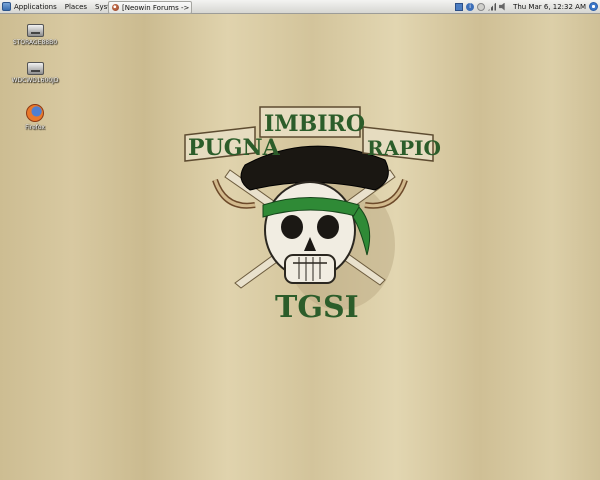  I want to click on info-icon: i, so click(470, 6).